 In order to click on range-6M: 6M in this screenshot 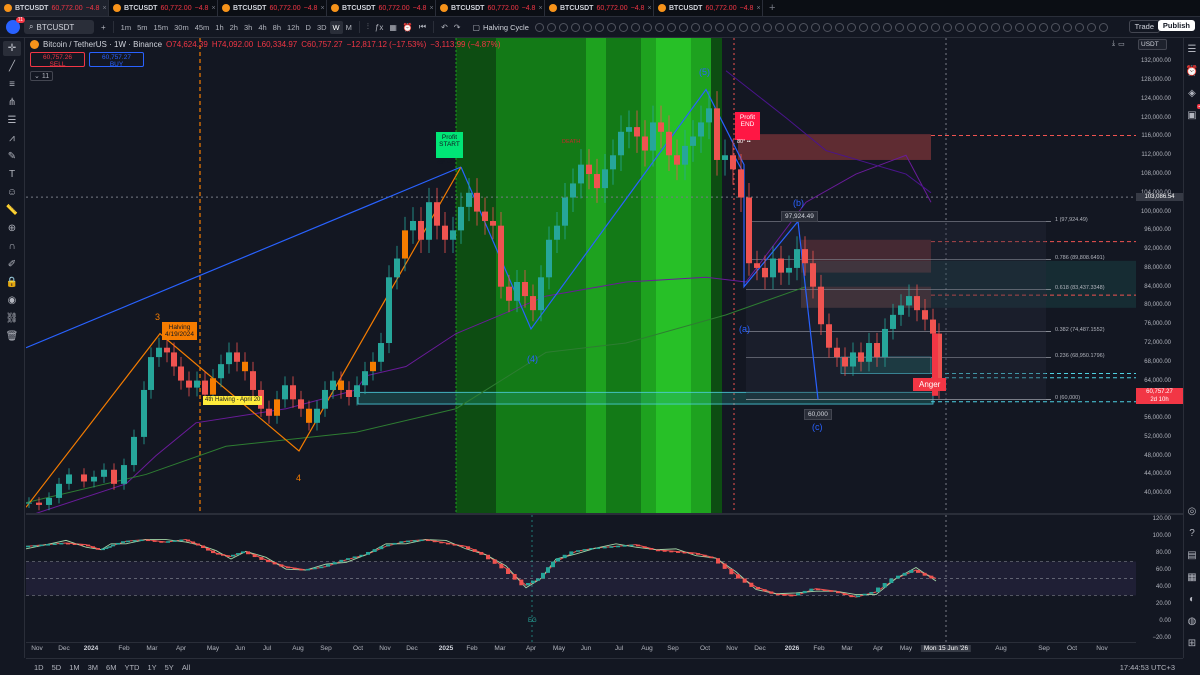, I will do `click(111, 667)`.